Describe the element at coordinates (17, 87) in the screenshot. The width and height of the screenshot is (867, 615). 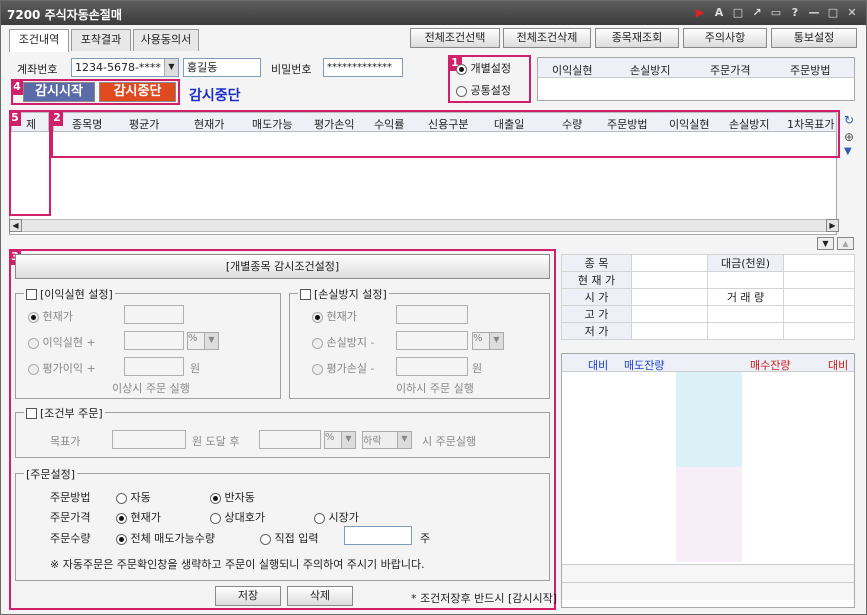
I see `badge-4: 4` at that location.